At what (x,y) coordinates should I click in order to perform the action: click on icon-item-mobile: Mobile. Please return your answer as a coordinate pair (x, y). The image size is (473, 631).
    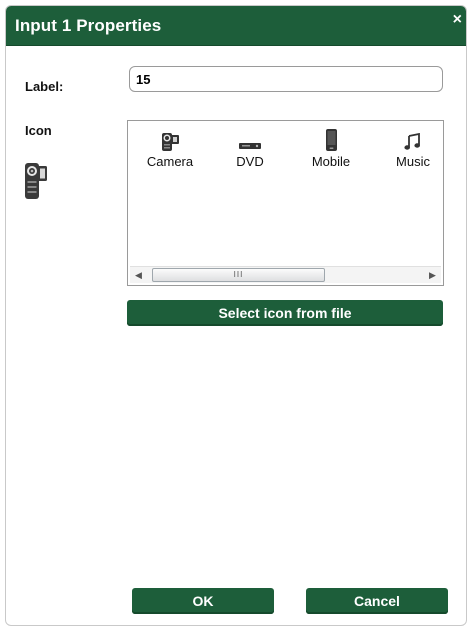
    Looking at the image, I should click on (331, 148).